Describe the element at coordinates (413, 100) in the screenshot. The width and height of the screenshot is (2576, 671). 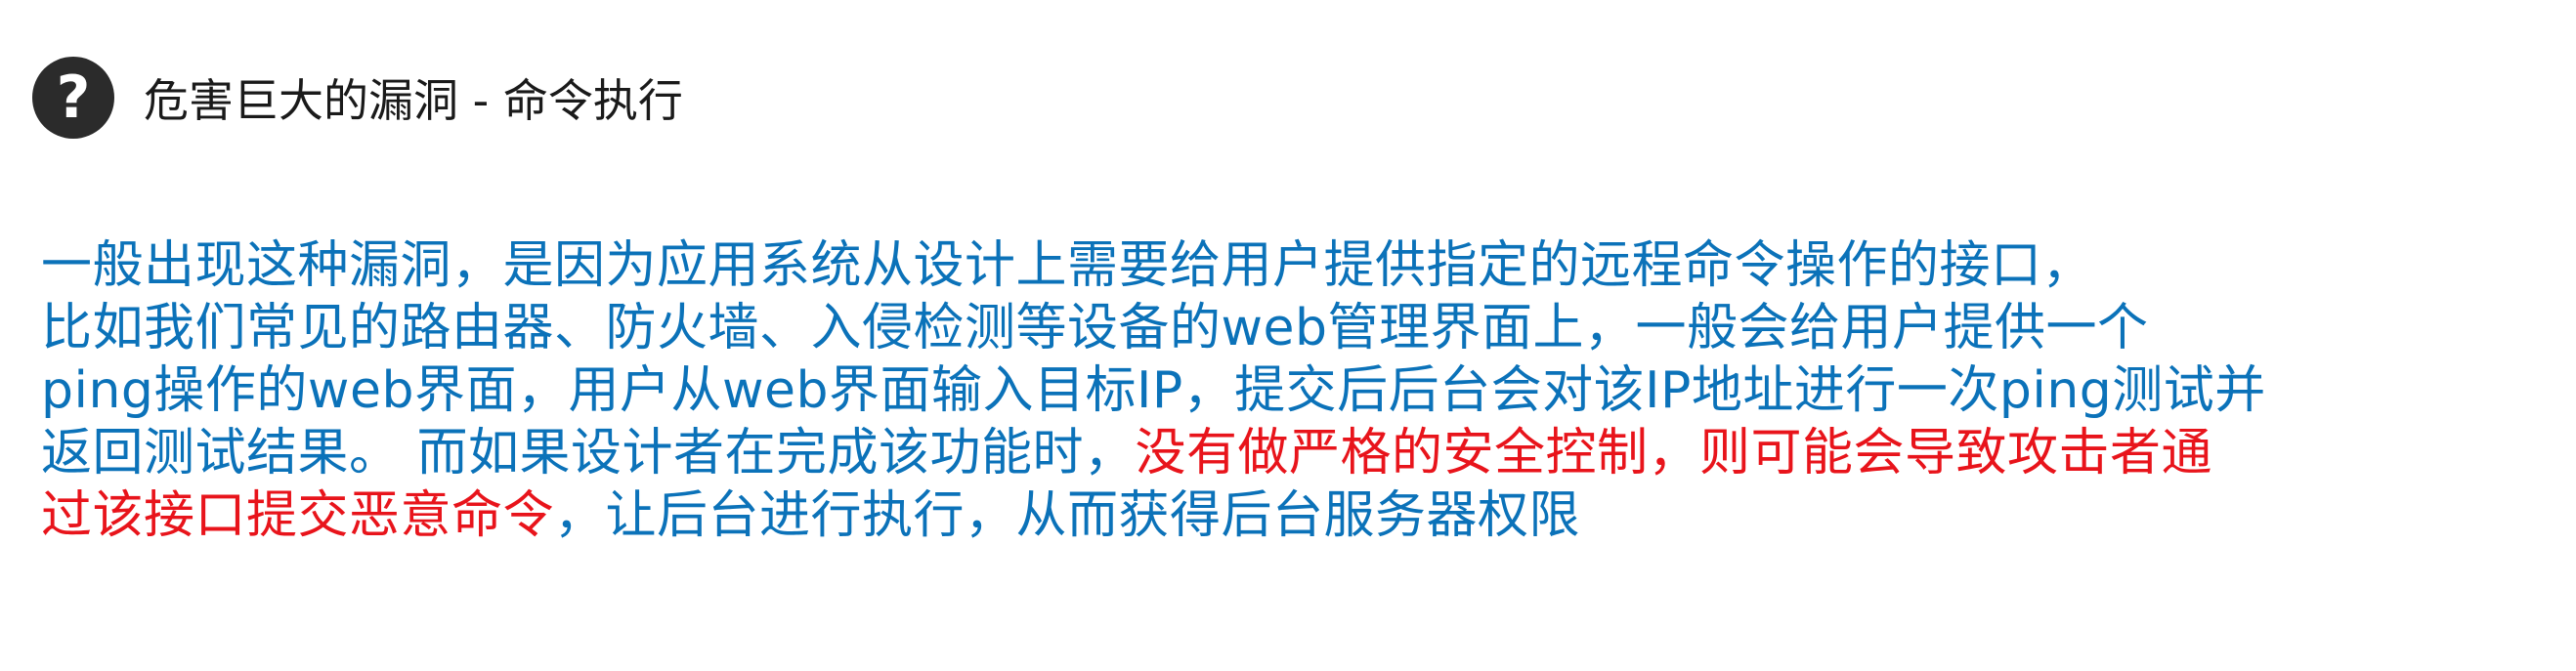
I see `slide-title: 危害巨大的漏洞 - 命令执行` at that location.